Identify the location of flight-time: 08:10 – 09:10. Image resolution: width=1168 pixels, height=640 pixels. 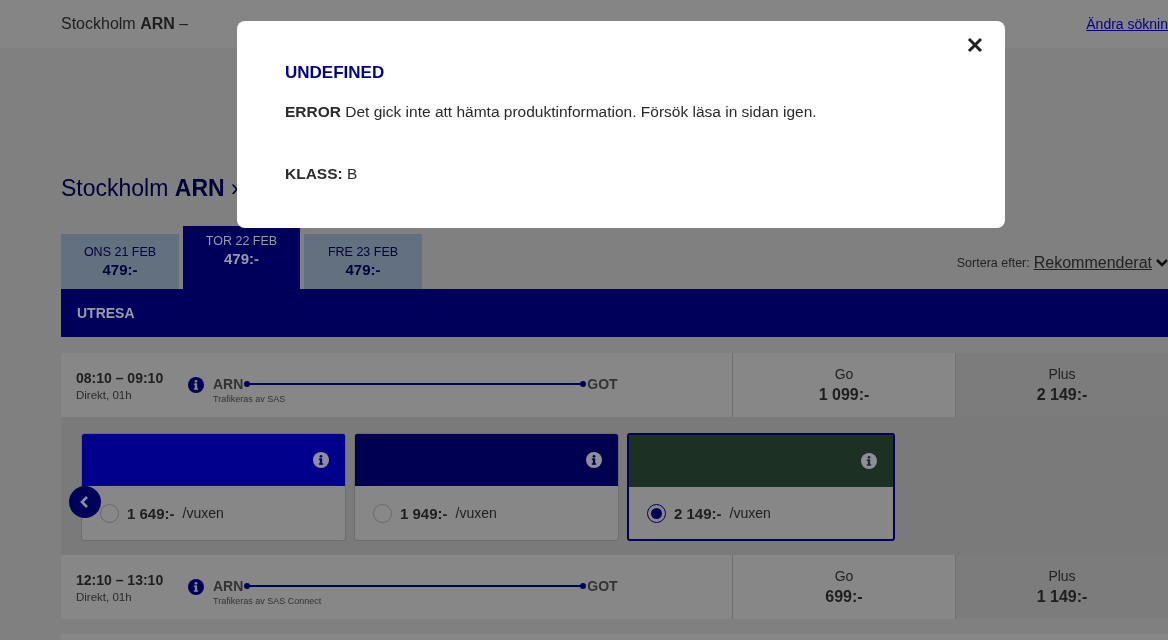
(120, 377).